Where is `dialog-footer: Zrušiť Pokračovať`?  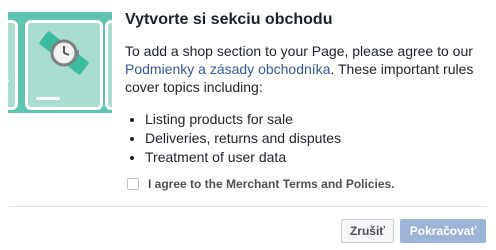 dialog-footer: Zrušiť Pokračovať is located at coordinates (413, 231).